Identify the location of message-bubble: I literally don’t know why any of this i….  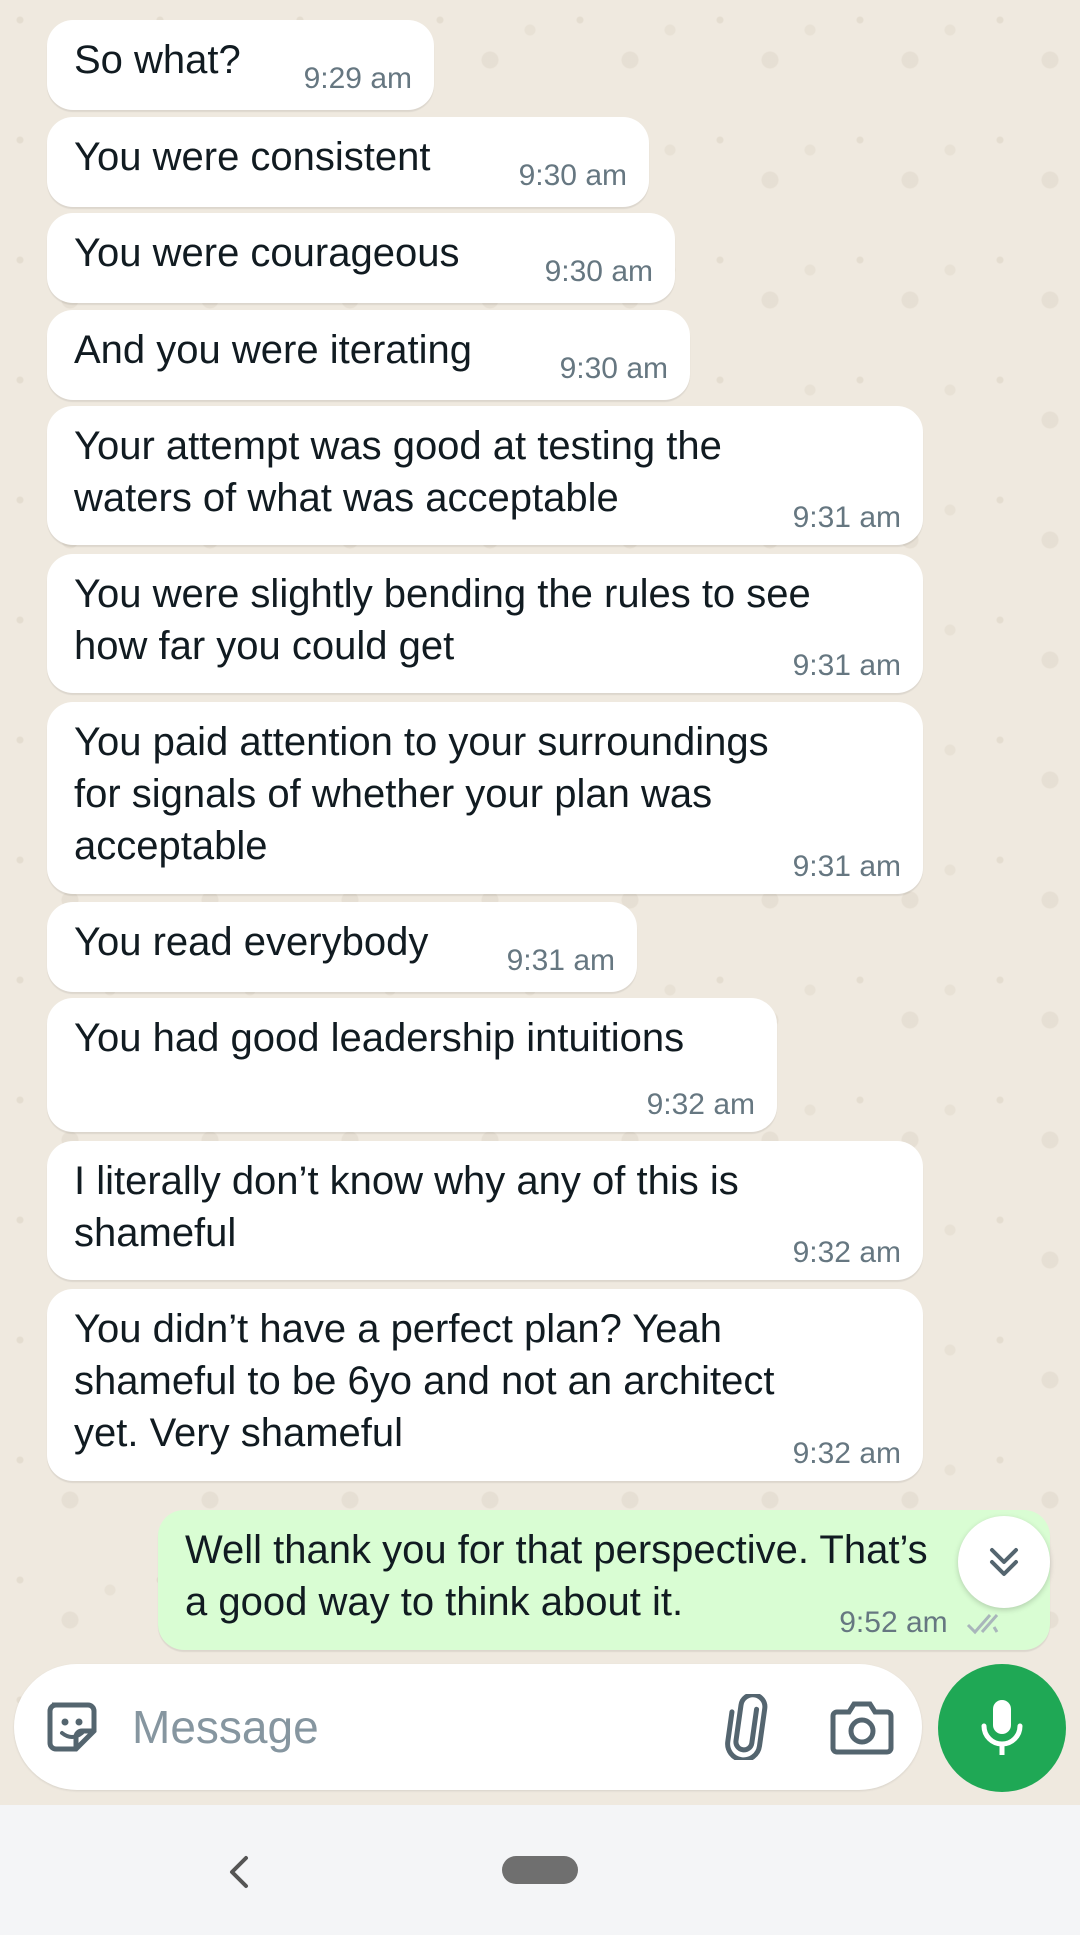
(485, 1210).